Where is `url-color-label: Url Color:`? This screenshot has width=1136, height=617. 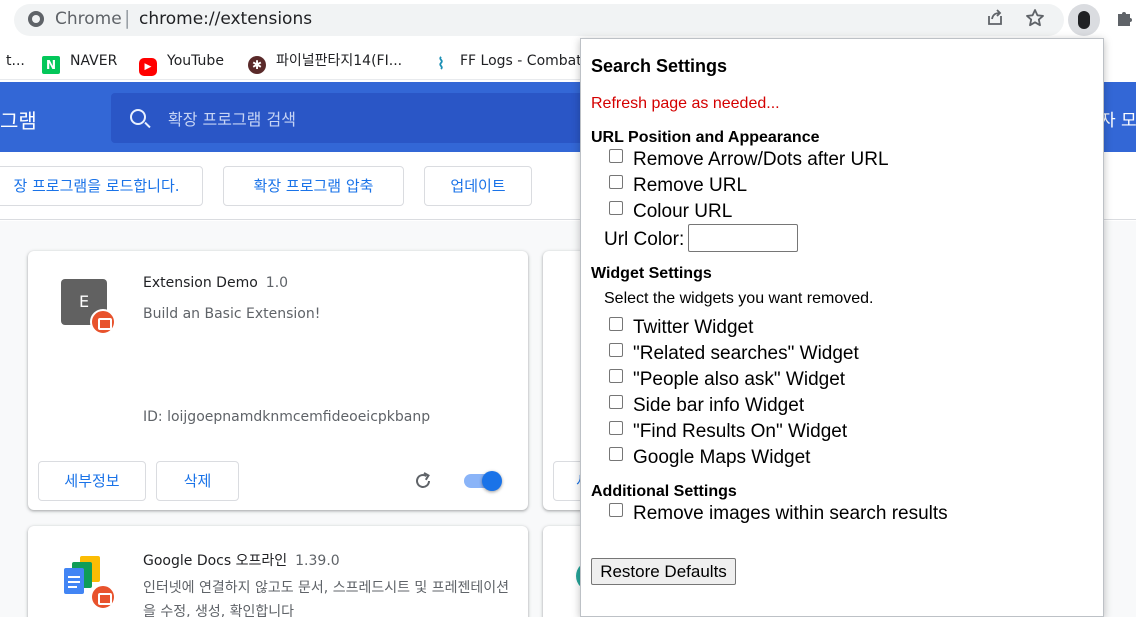
url-color-label: Url Color: is located at coordinates (644, 239).